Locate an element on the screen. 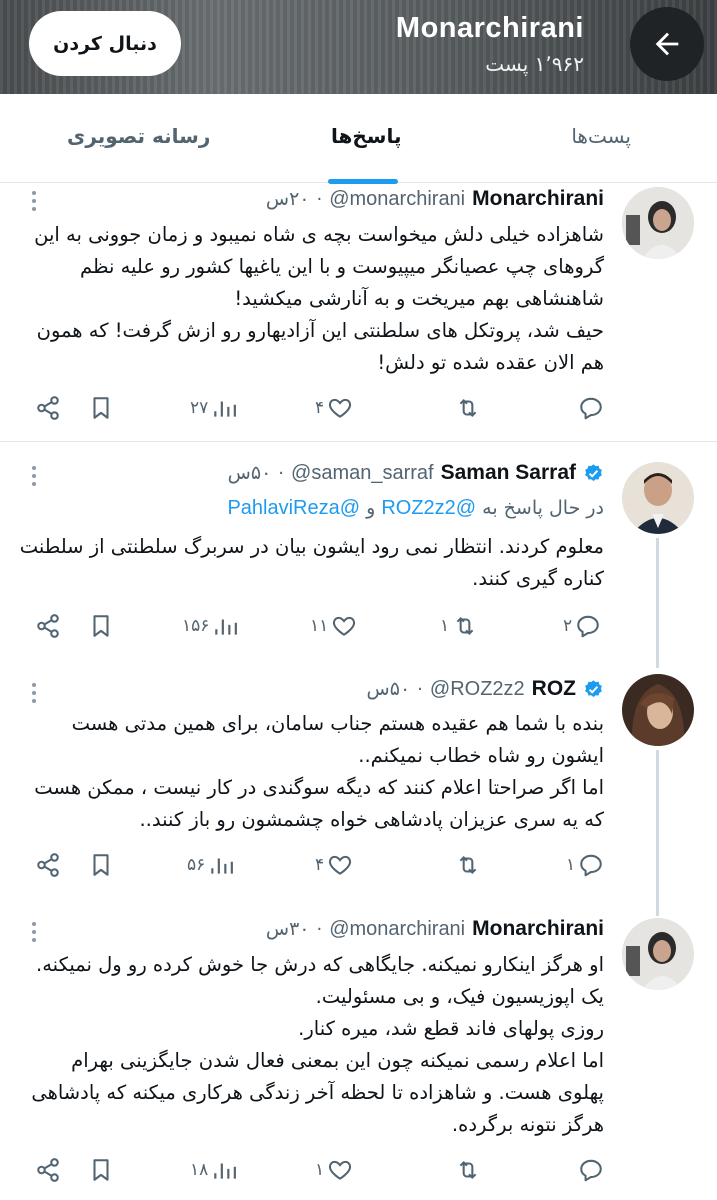 This screenshot has height=1200, width=717. tweet-header: ۳۰س · @monarchirani Monarchirani is located at coordinates (435, 929).